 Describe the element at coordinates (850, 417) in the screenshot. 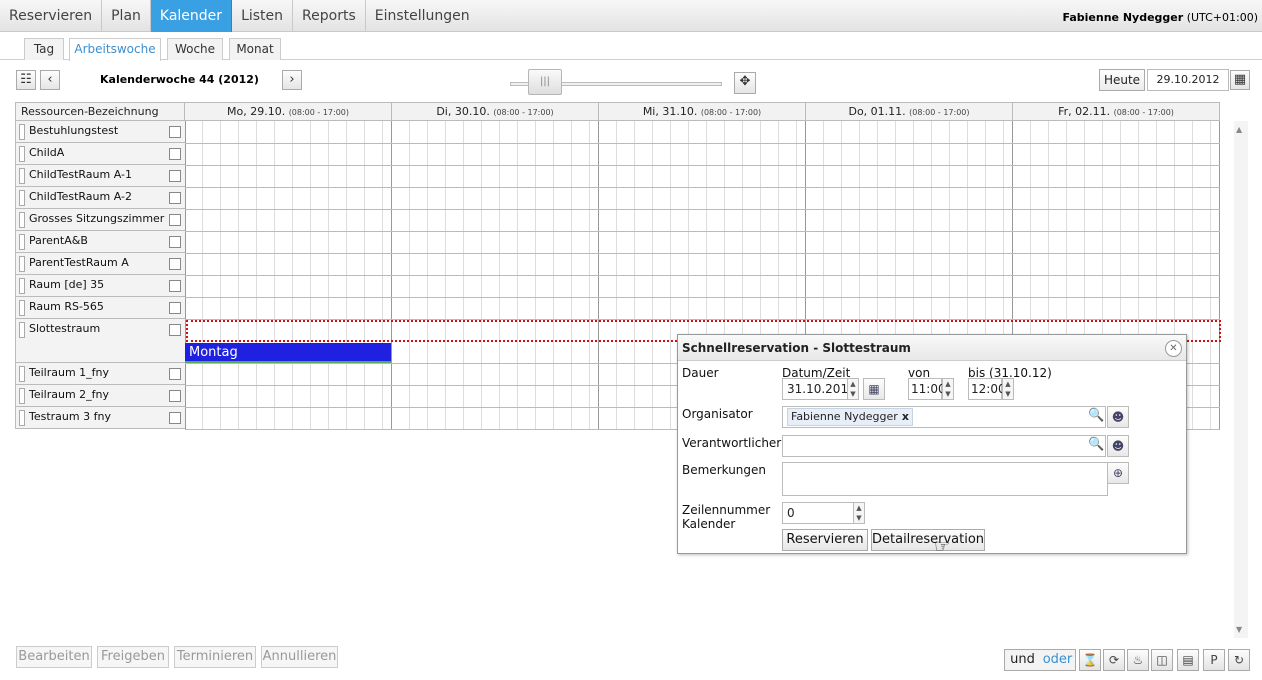

I see `organisator-tag: Fabienne Nydegger x` at that location.